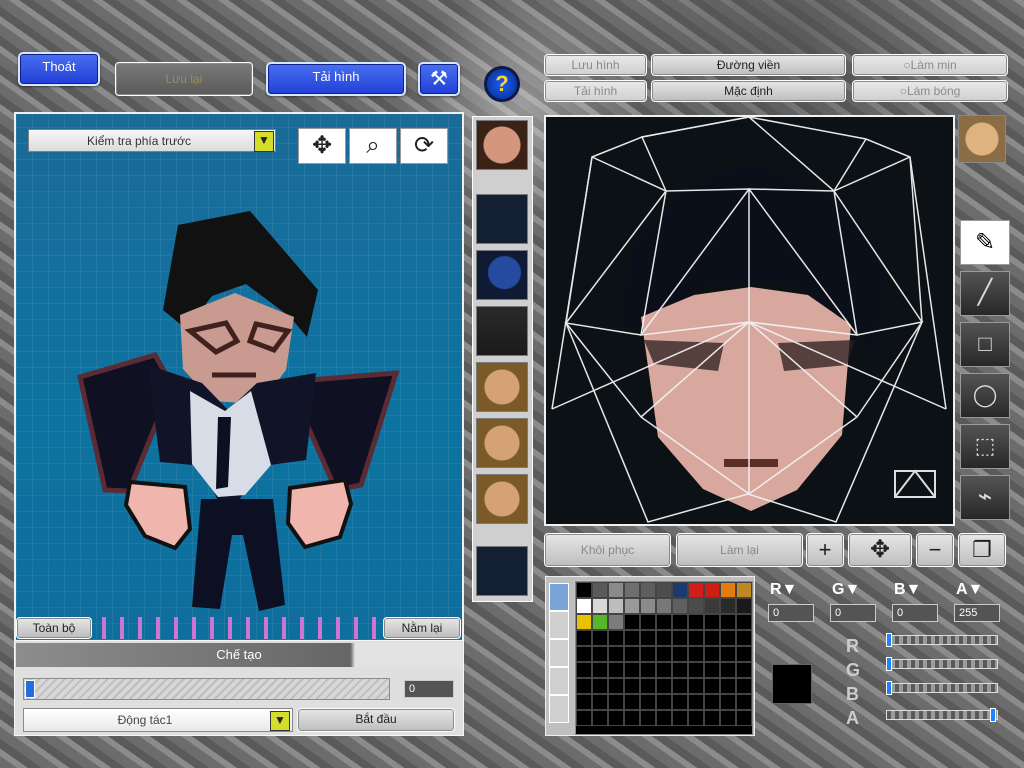  Describe the element at coordinates (376, 720) in the screenshot. I see `start-button: Bắt đầu` at that location.